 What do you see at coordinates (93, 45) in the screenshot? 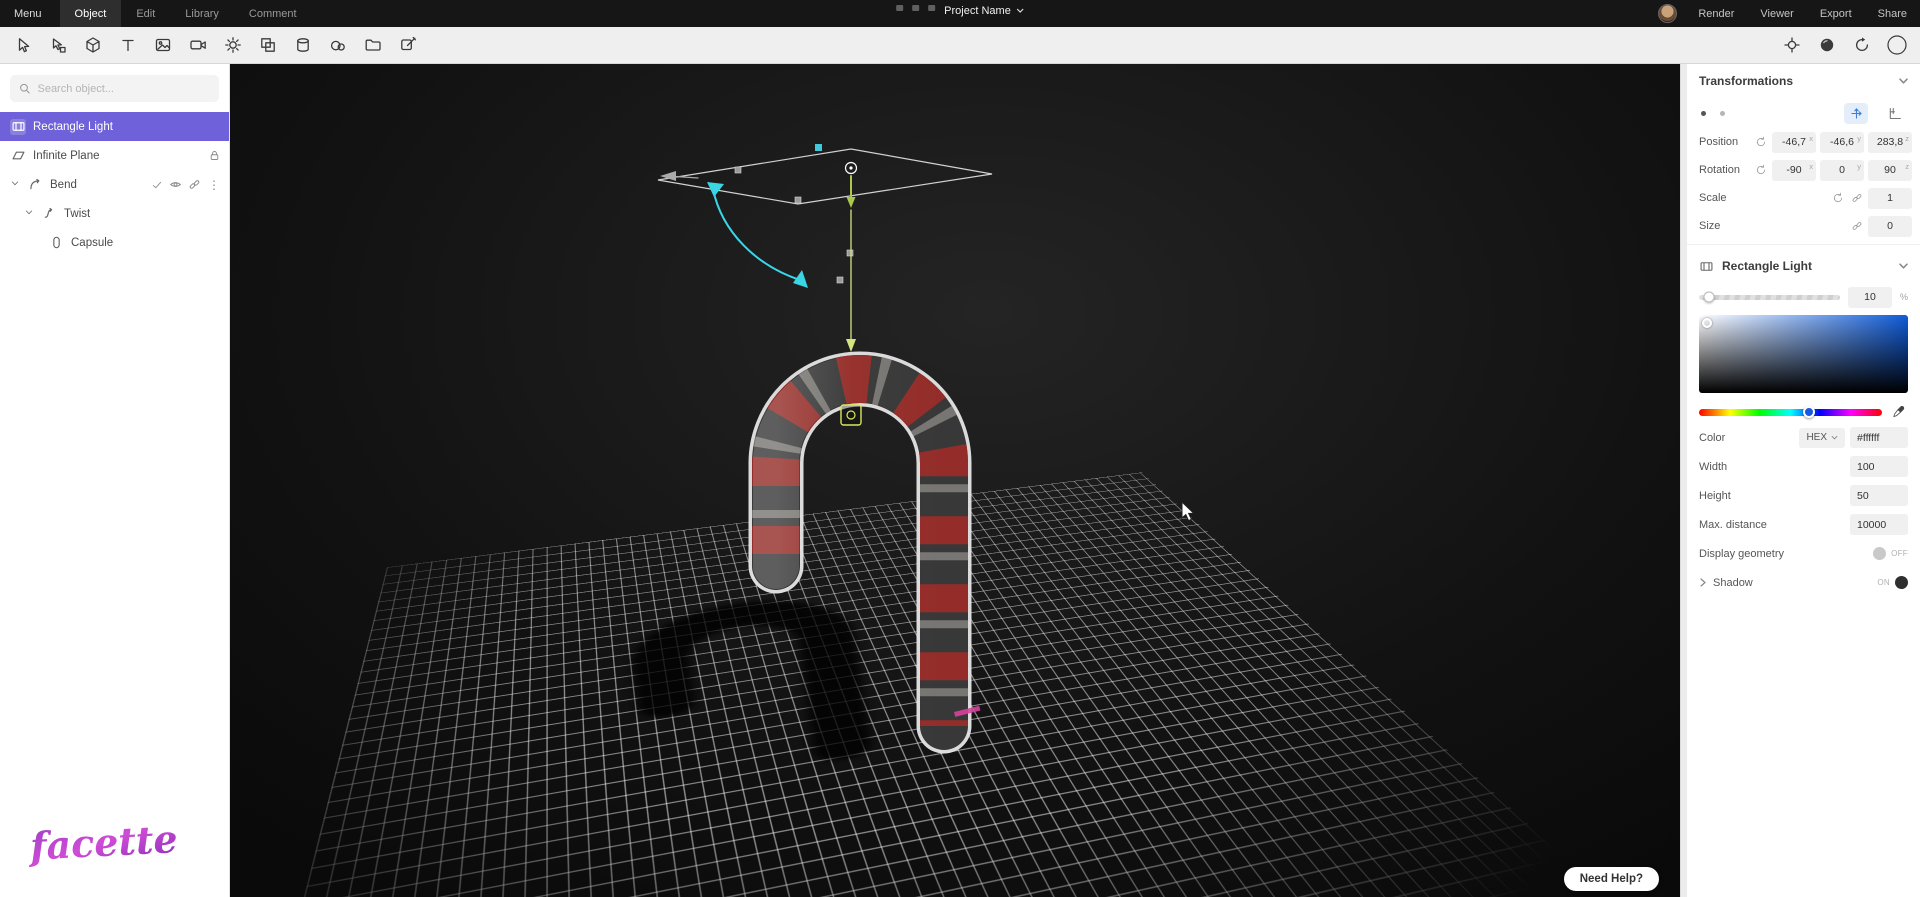
I see `primitive-tool-button` at bounding box center [93, 45].